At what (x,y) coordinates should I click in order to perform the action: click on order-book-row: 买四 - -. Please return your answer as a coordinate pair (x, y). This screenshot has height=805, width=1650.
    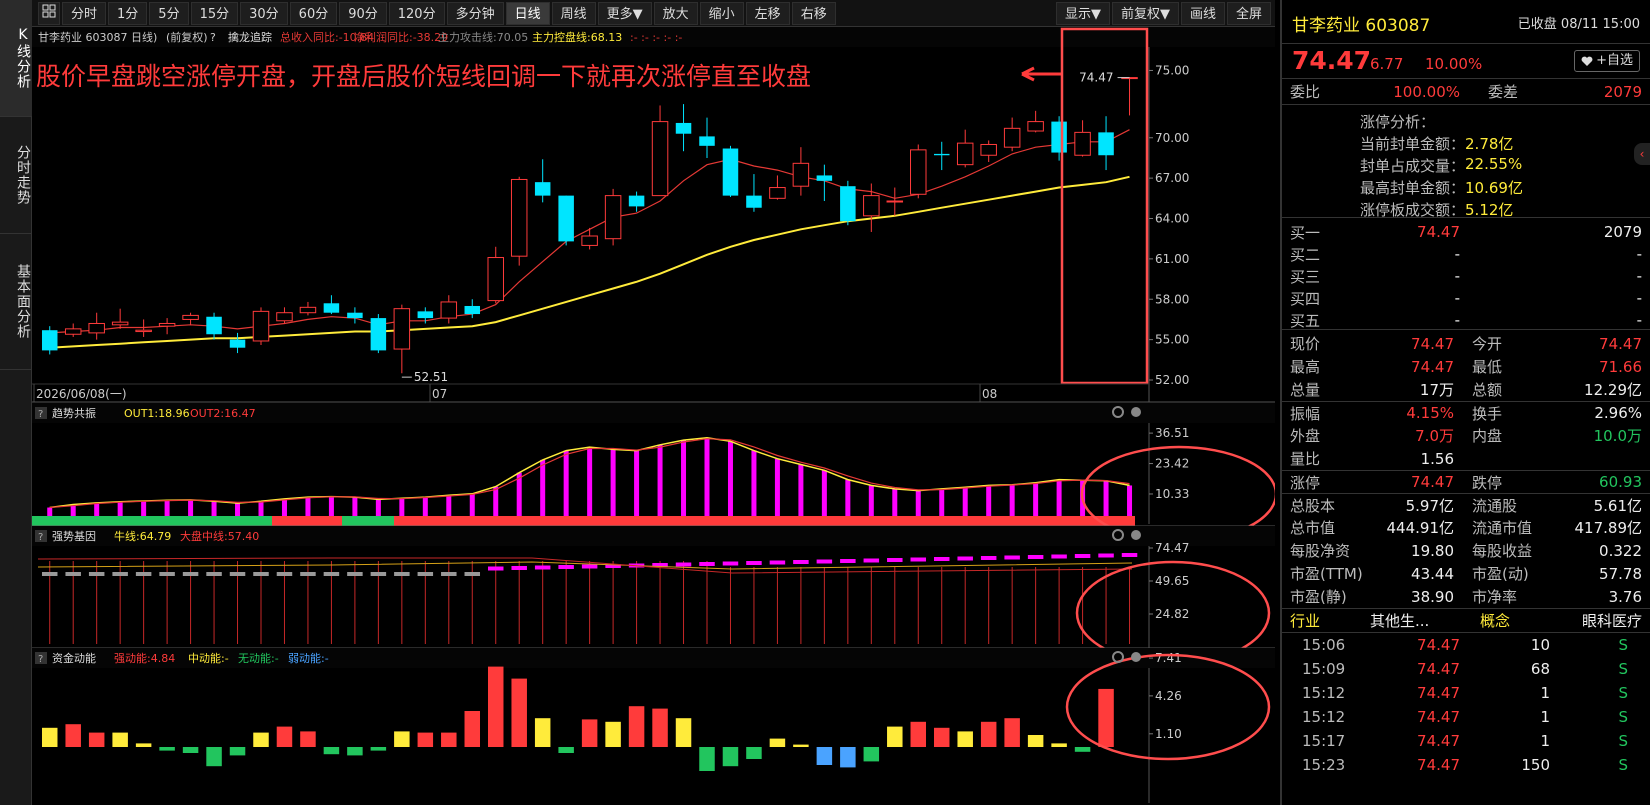
    Looking at the image, I should click on (1466, 298).